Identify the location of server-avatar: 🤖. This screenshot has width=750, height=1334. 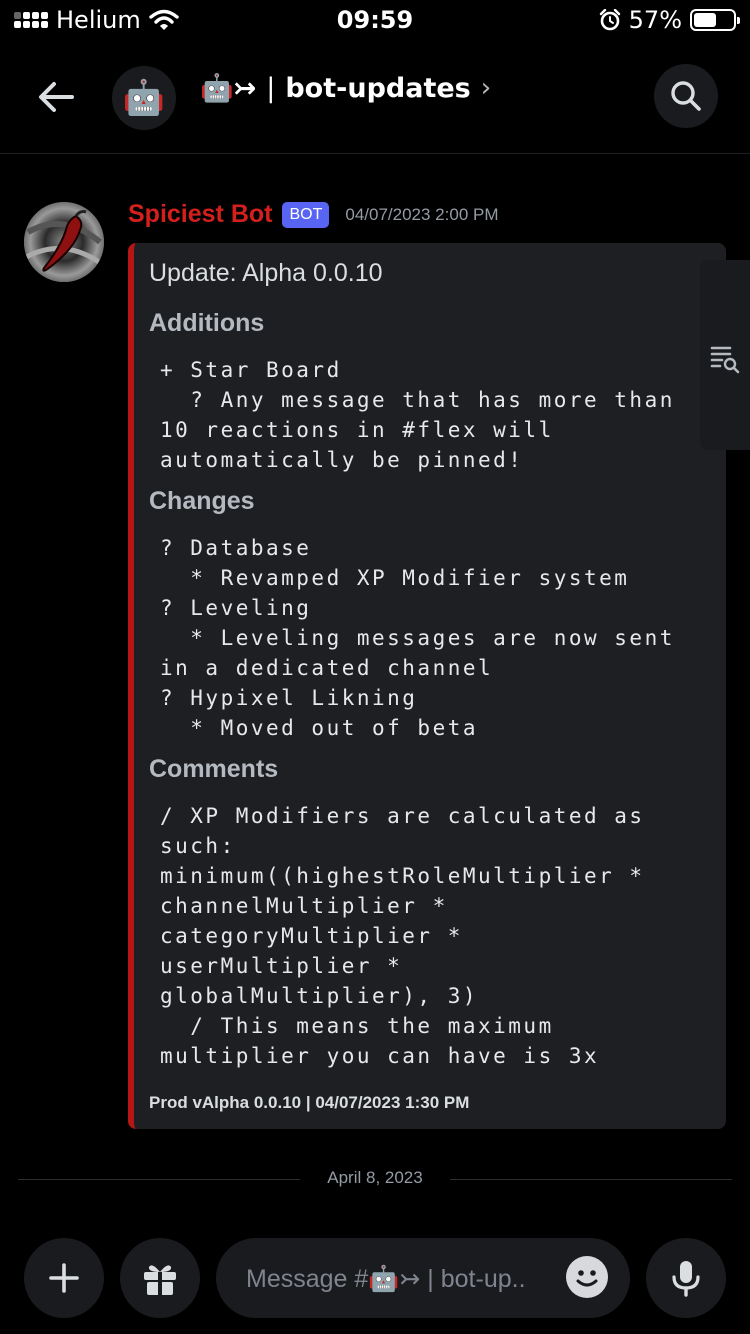
(144, 98).